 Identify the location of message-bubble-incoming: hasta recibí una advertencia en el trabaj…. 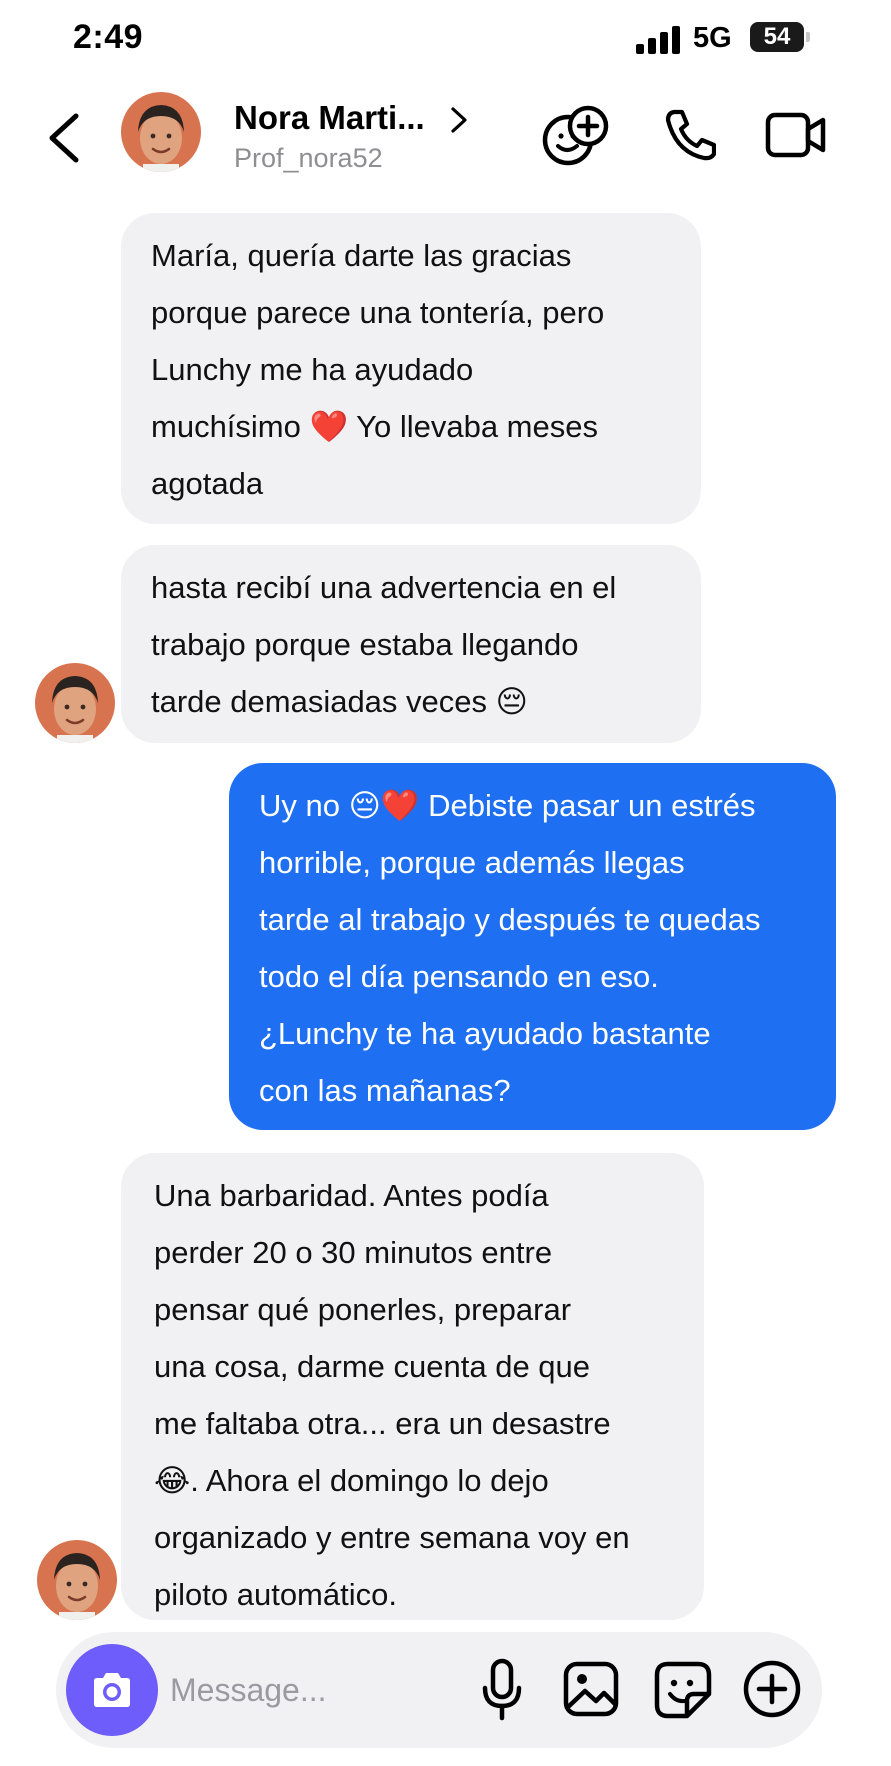
(411, 644).